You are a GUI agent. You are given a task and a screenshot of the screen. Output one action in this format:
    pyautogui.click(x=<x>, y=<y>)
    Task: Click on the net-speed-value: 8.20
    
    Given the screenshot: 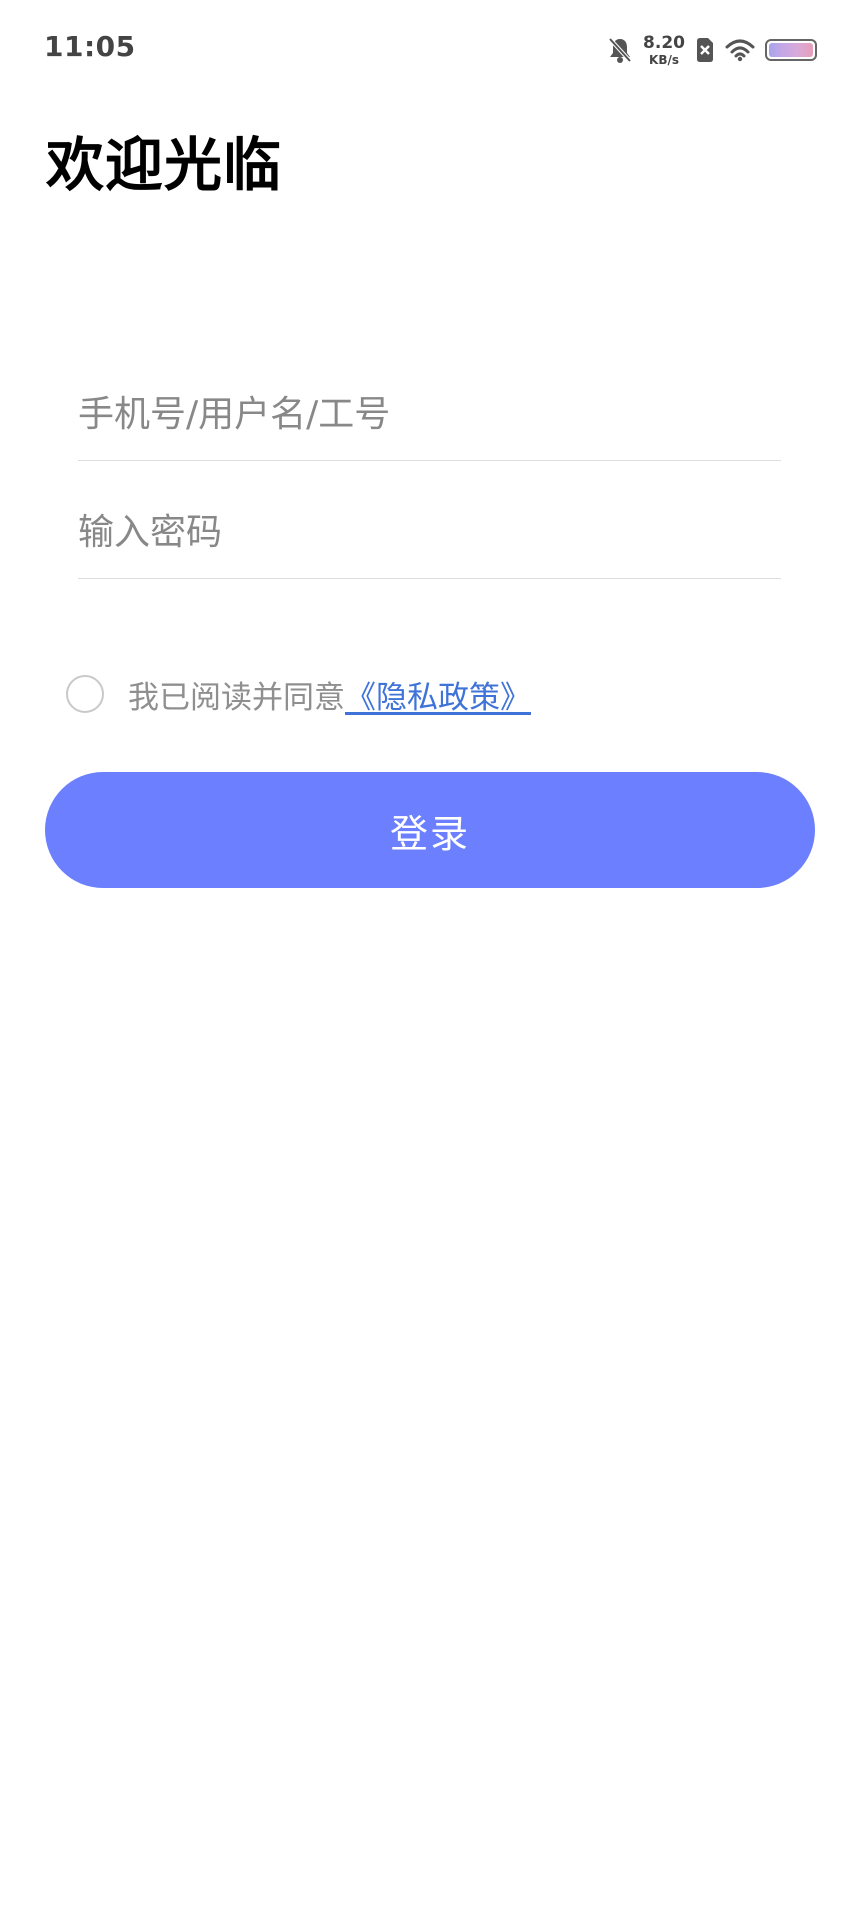 What is the action you would take?
    pyautogui.click(x=664, y=42)
    